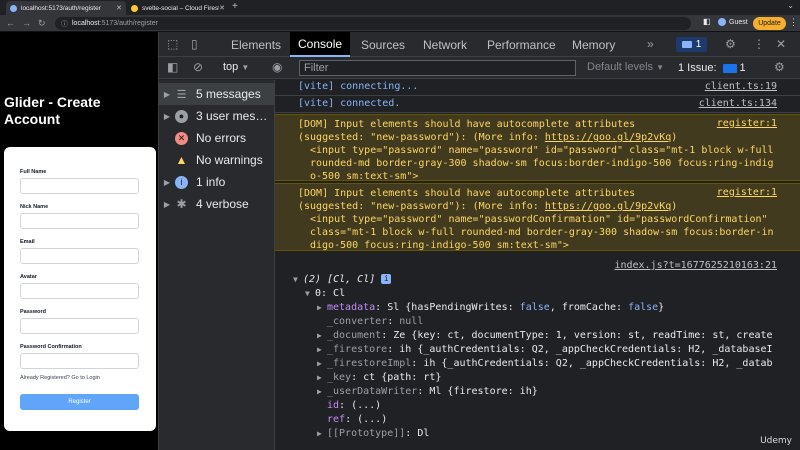  Describe the element at coordinates (198, 67) in the screenshot. I see `clear-console-icon: ⊘` at that location.